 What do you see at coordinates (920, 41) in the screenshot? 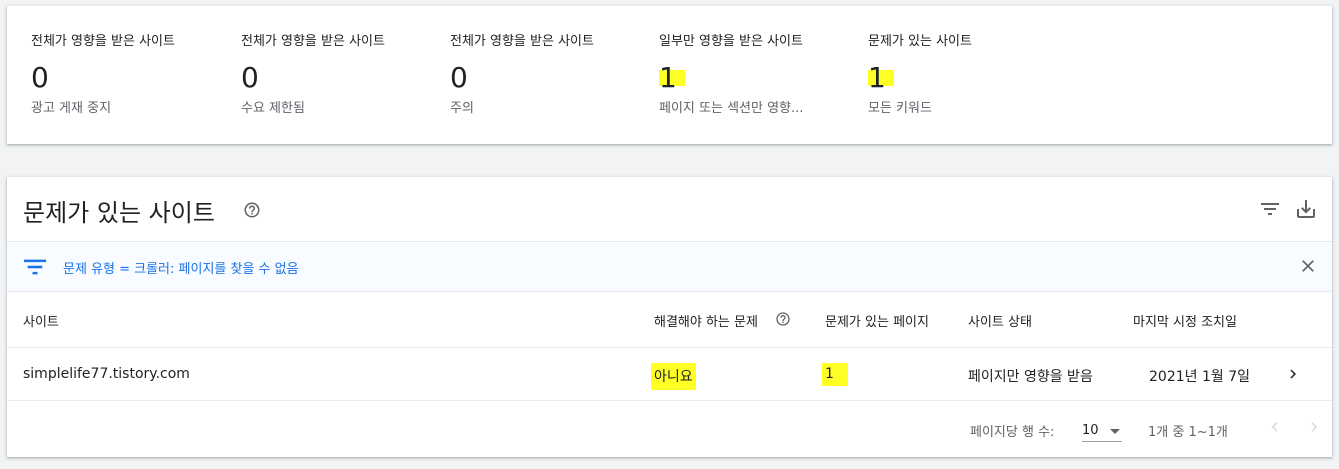
I see `stat-title: 문제가 있는 사이트` at bounding box center [920, 41].